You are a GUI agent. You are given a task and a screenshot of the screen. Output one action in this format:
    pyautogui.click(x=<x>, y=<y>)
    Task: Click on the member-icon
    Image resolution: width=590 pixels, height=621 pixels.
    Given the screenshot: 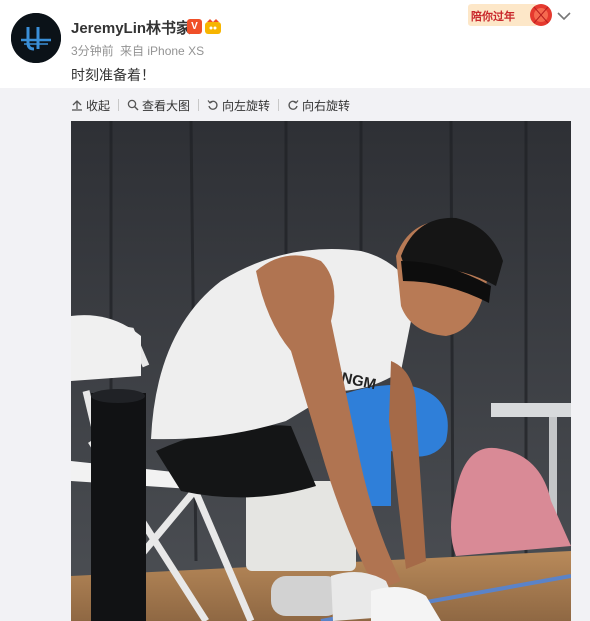 What is the action you would take?
    pyautogui.click(x=213, y=26)
    